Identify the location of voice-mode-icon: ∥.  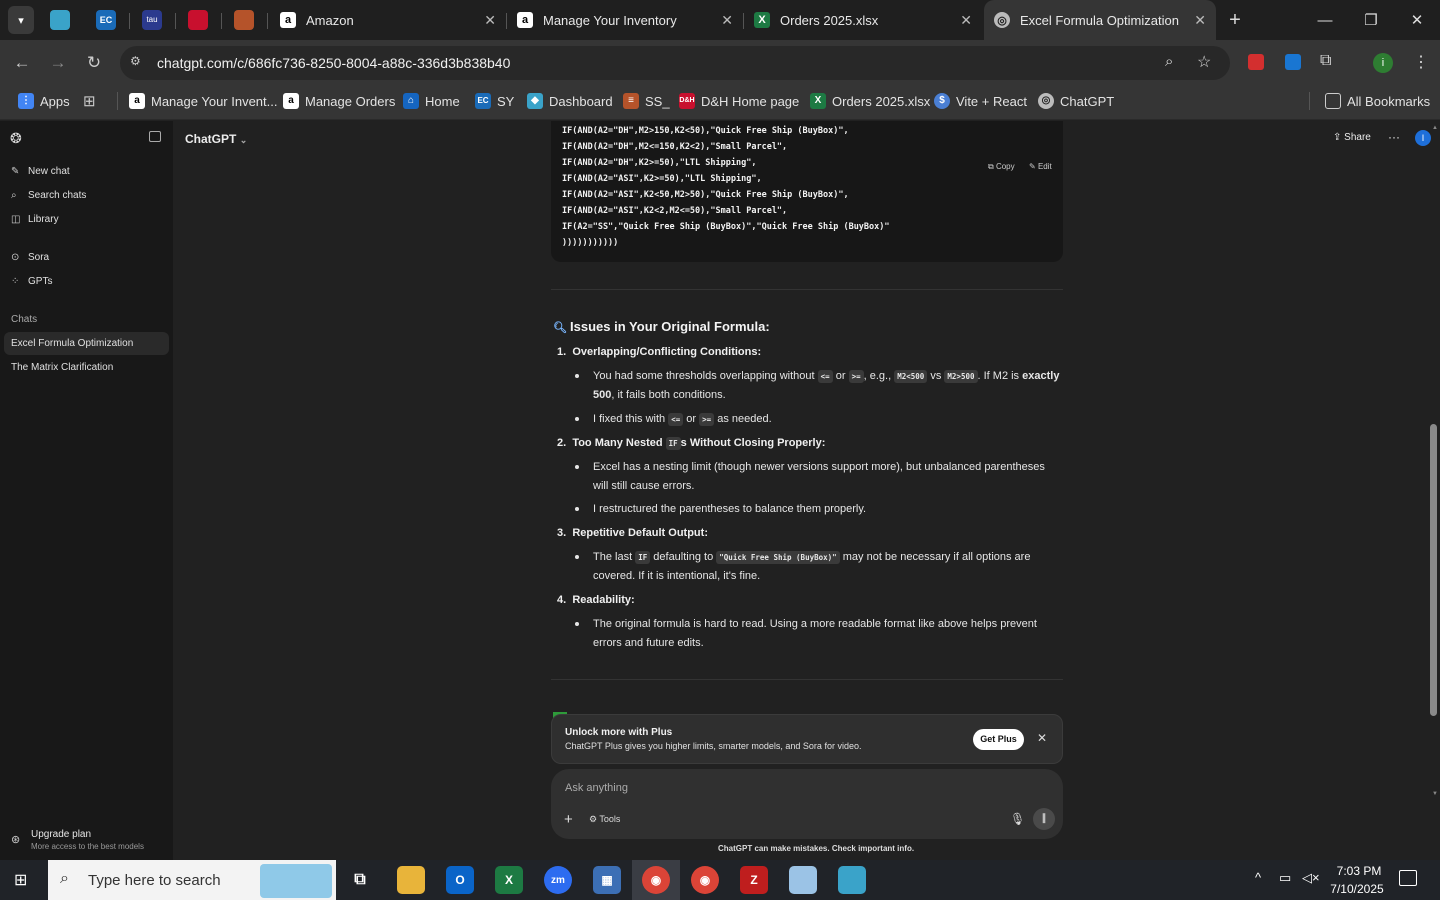
(1044, 819).